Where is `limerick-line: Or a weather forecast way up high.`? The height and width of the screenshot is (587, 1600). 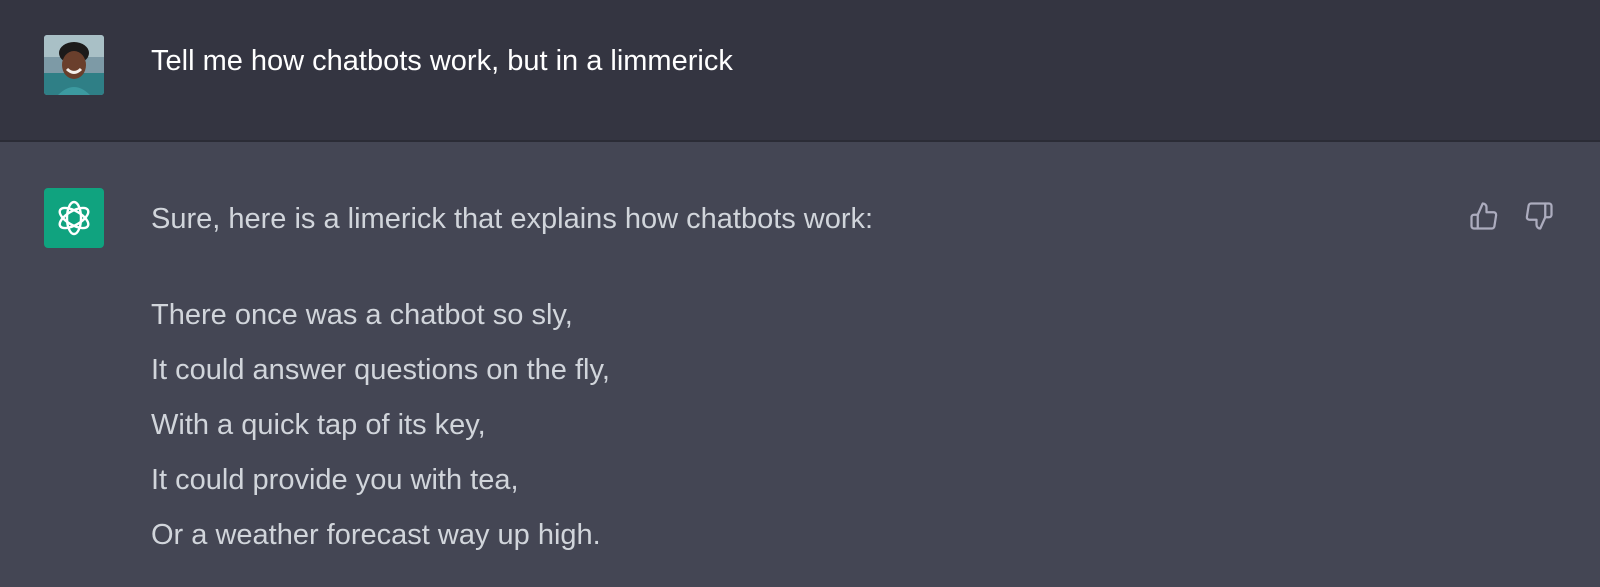 limerick-line: Or a weather forecast way up high. is located at coordinates (376, 535).